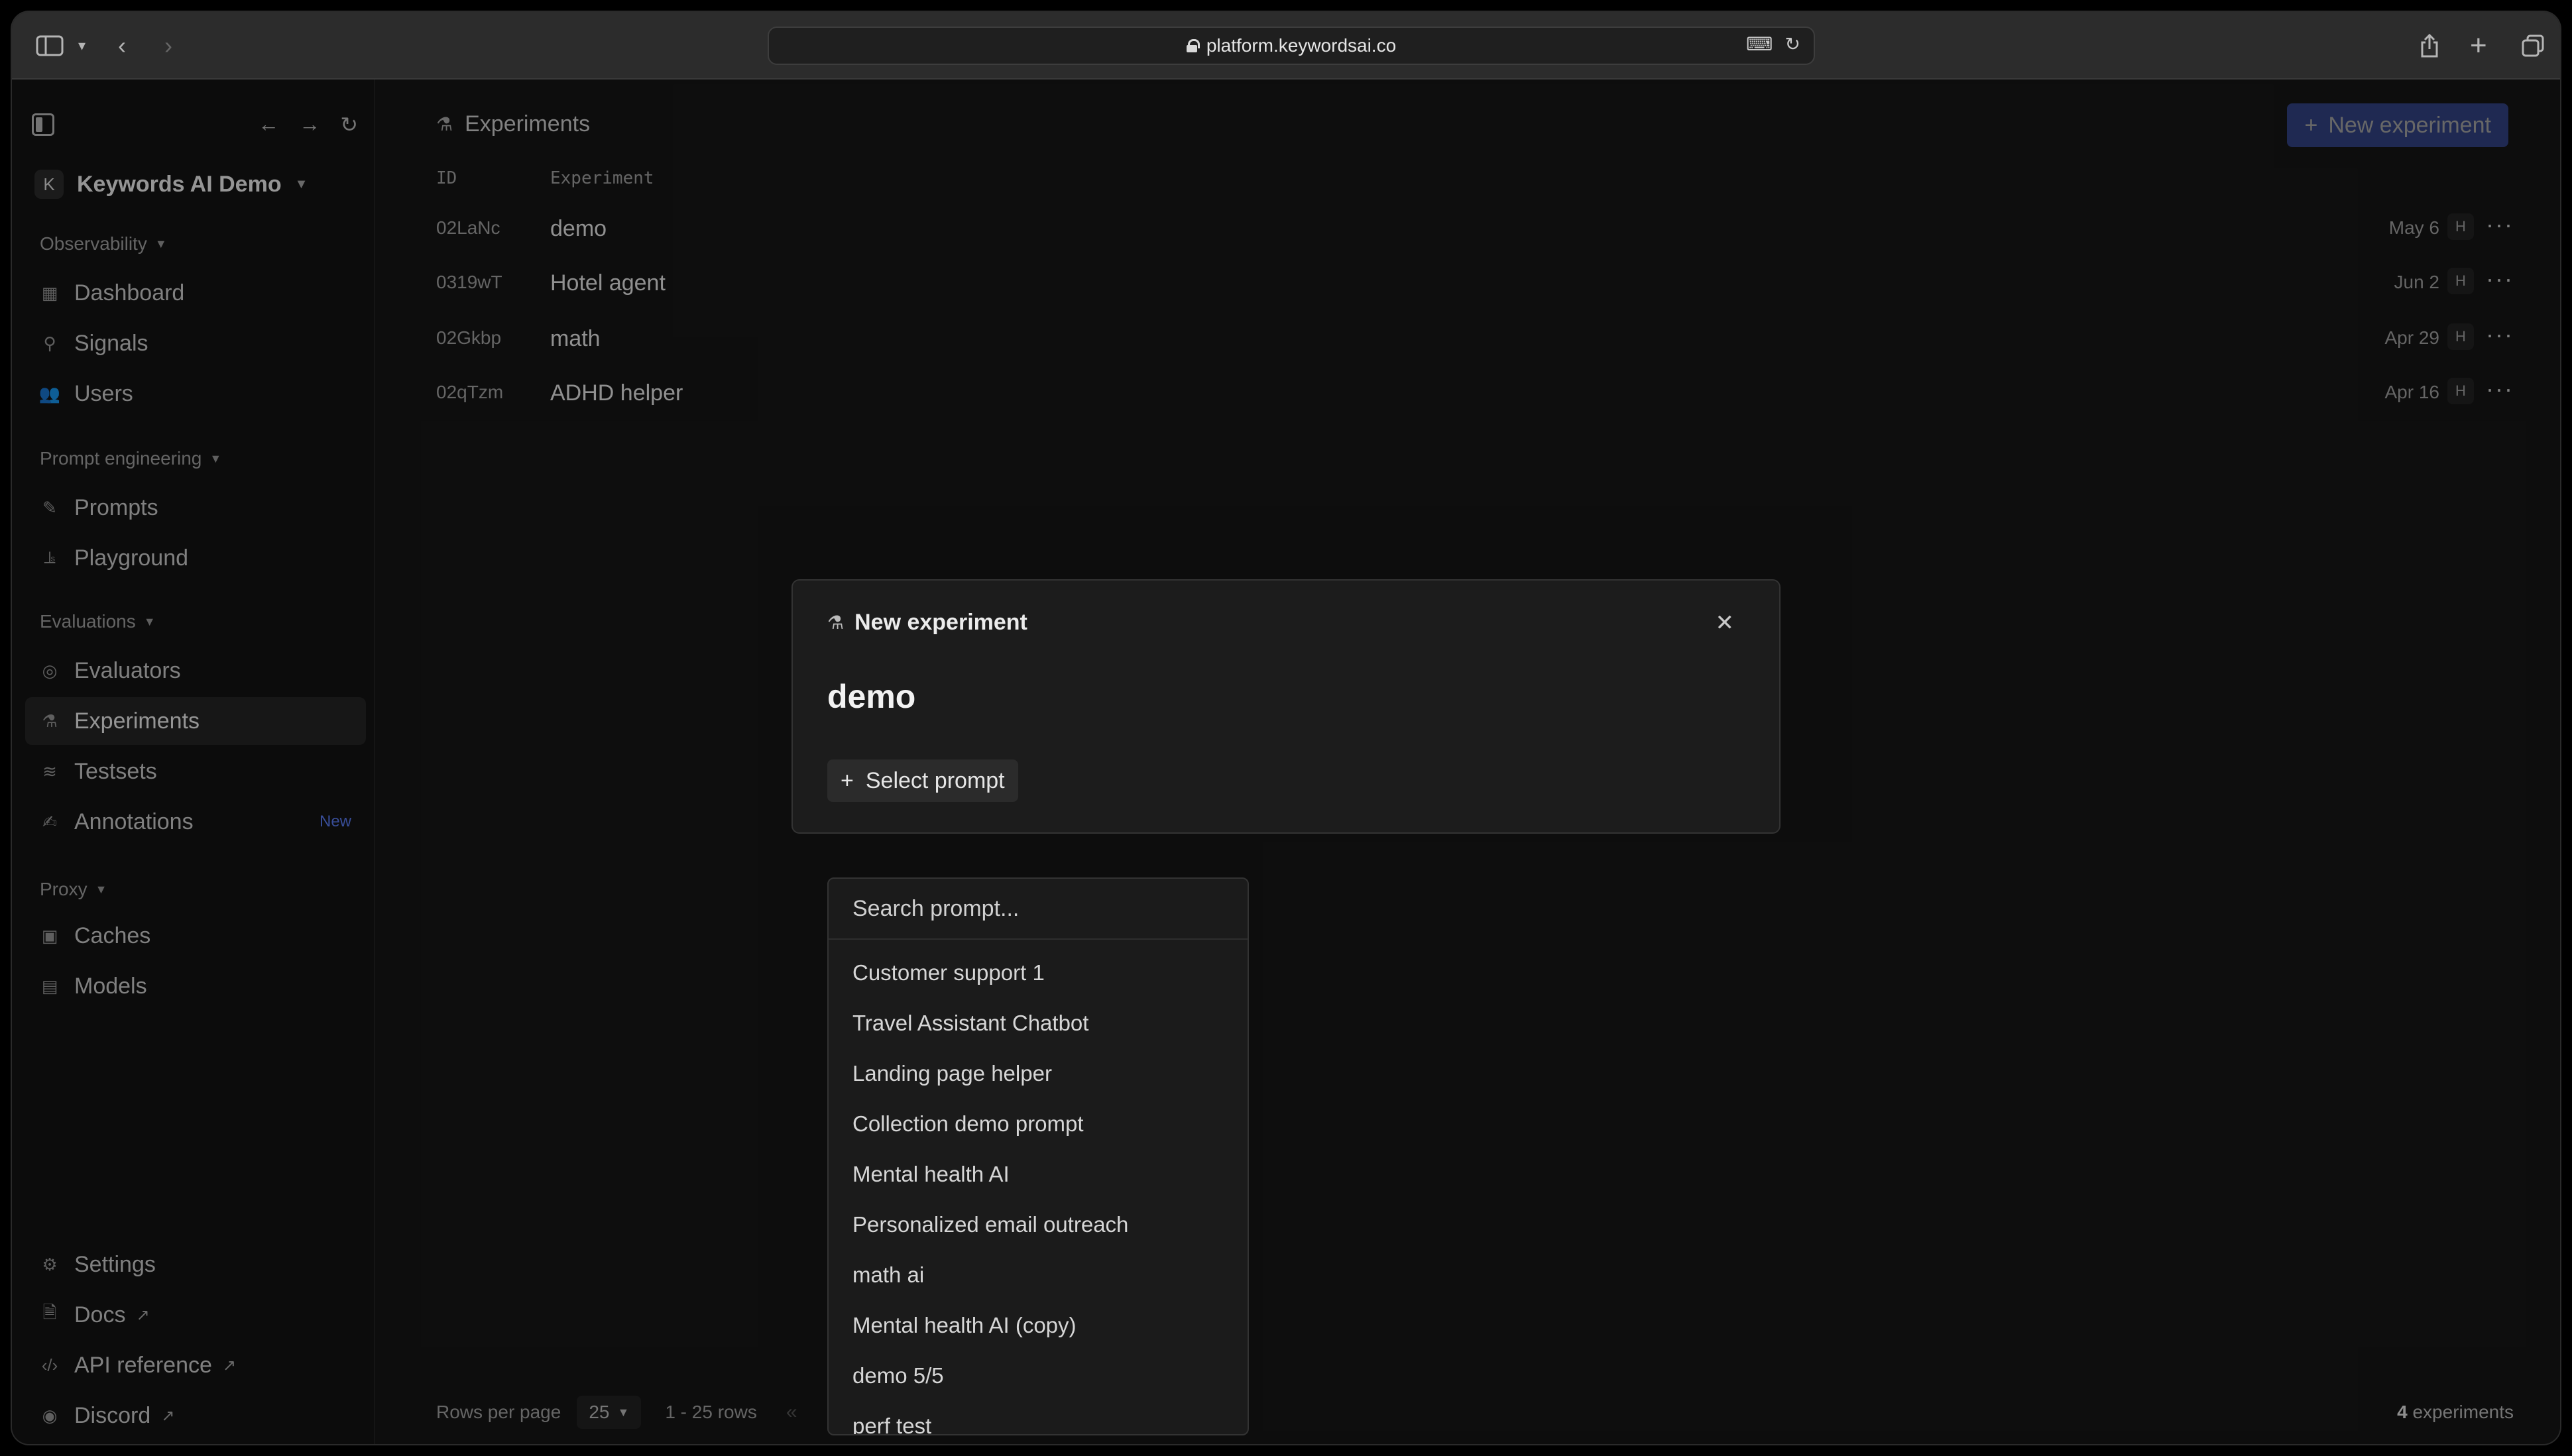 The width and height of the screenshot is (2572, 1456). Describe the element at coordinates (1038, 1174) in the screenshot. I see `list-item: Mental health AI` at that location.